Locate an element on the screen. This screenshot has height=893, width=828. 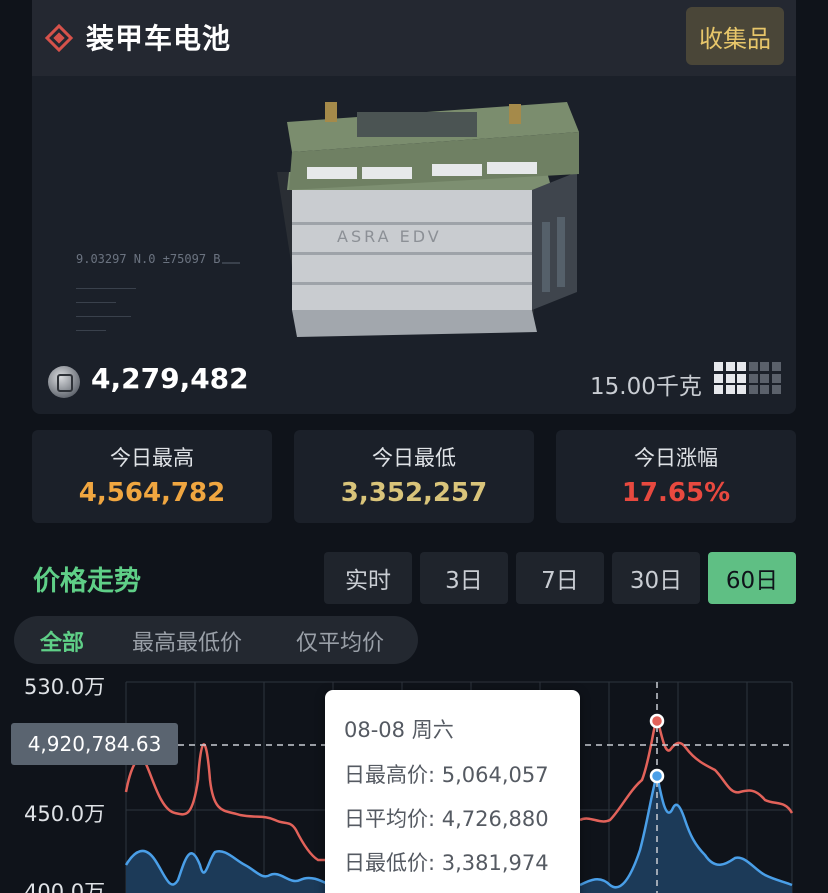
stat-today-high: 今日最高 4,564,782 is located at coordinates (152, 476).